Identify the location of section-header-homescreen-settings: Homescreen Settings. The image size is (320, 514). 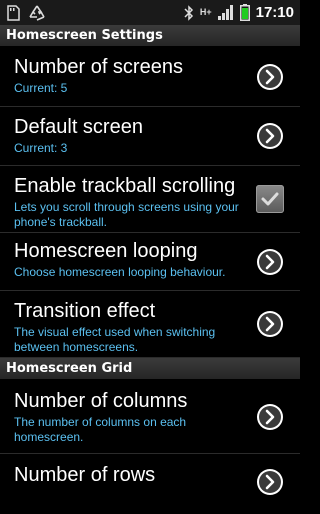
(150, 36).